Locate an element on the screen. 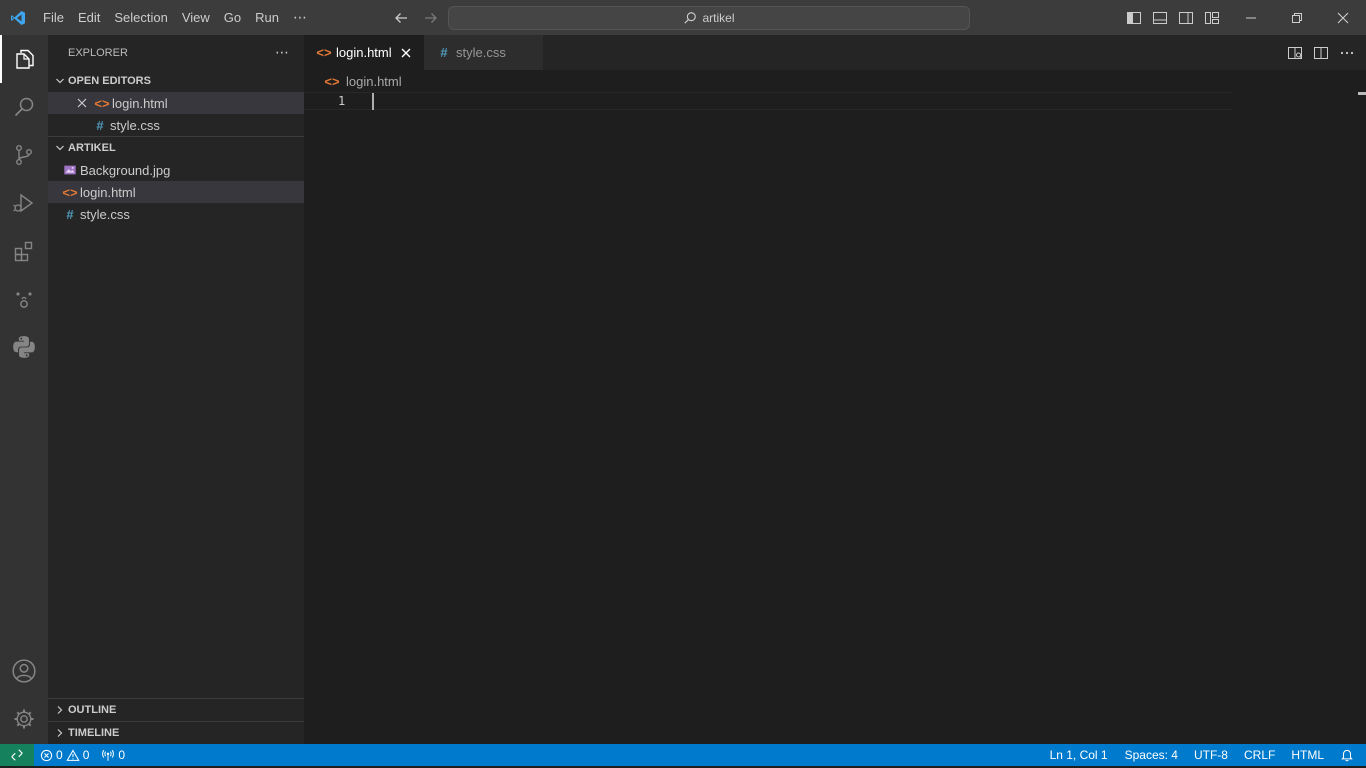 The image size is (1366, 768). menu-file: File is located at coordinates (53, 17).